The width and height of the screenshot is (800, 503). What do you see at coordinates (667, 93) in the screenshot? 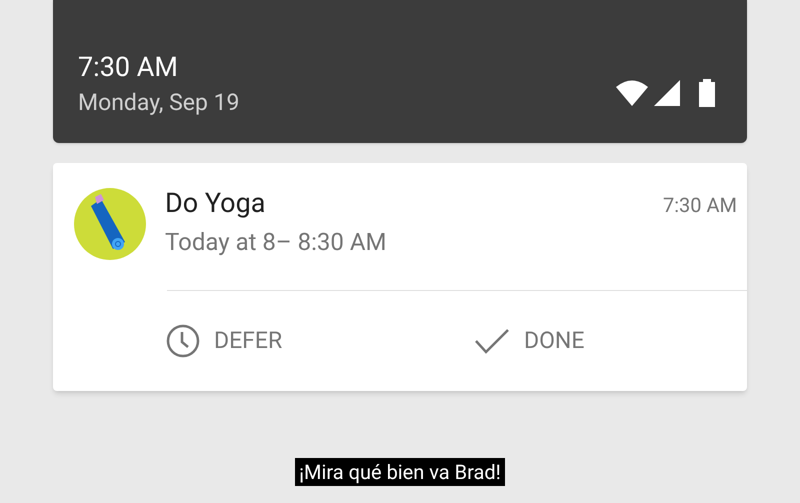
I see `signal-icon` at bounding box center [667, 93].